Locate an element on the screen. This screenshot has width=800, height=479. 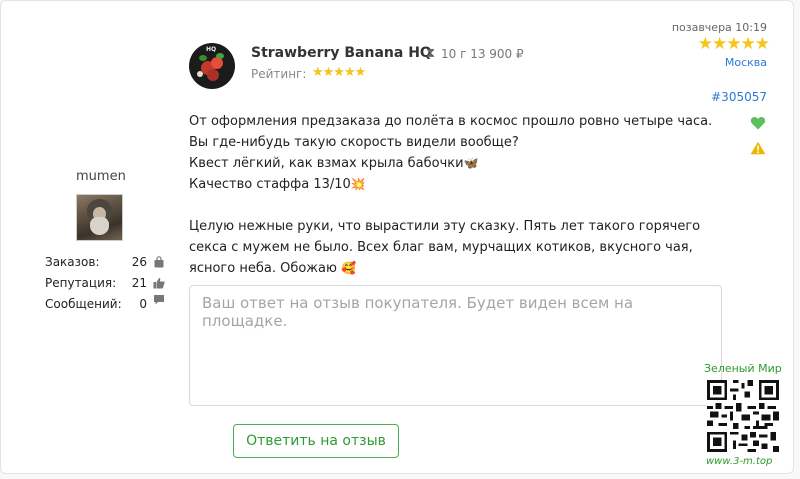
butterfly-emoji: 🦋 is located at coordinates (471, 163).